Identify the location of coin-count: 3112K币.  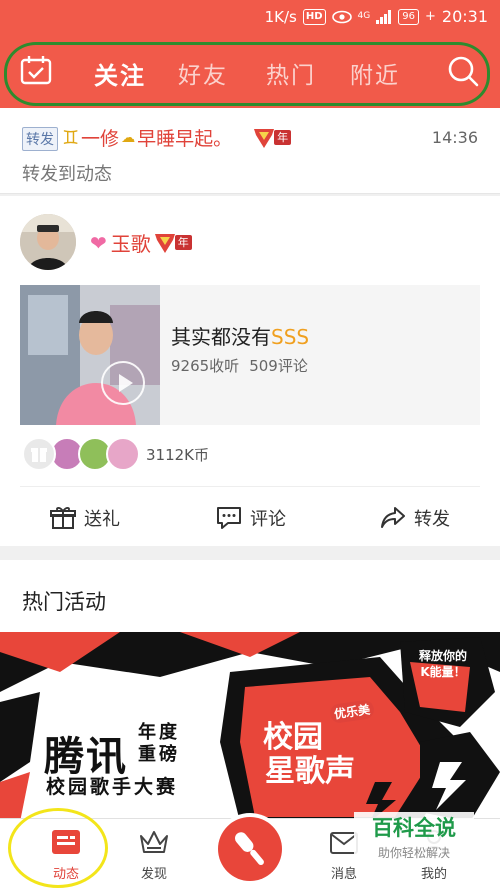
(178, 454).